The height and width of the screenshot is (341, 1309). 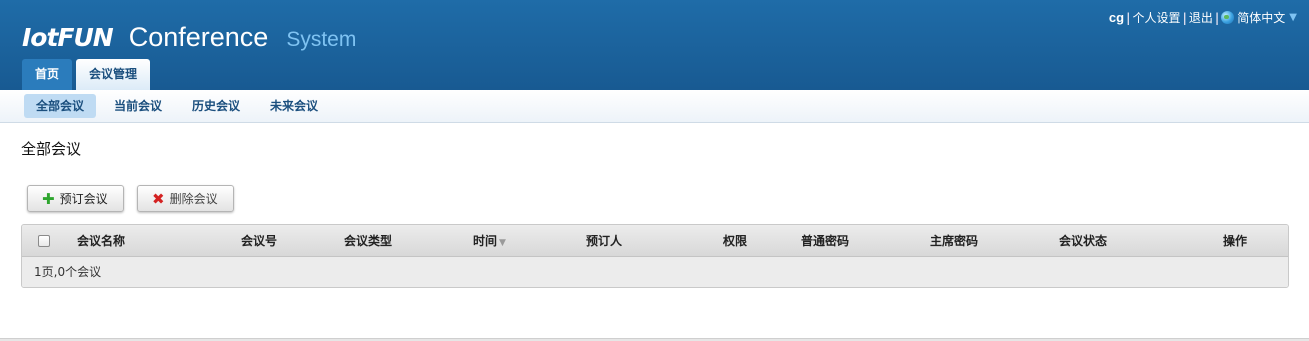 I want to click on col-time: 时间 ▼, so click(x=489, y=242).